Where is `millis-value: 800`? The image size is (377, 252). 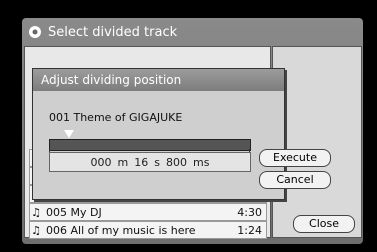
millis-value: 800 is located at coordinates (176, 162).